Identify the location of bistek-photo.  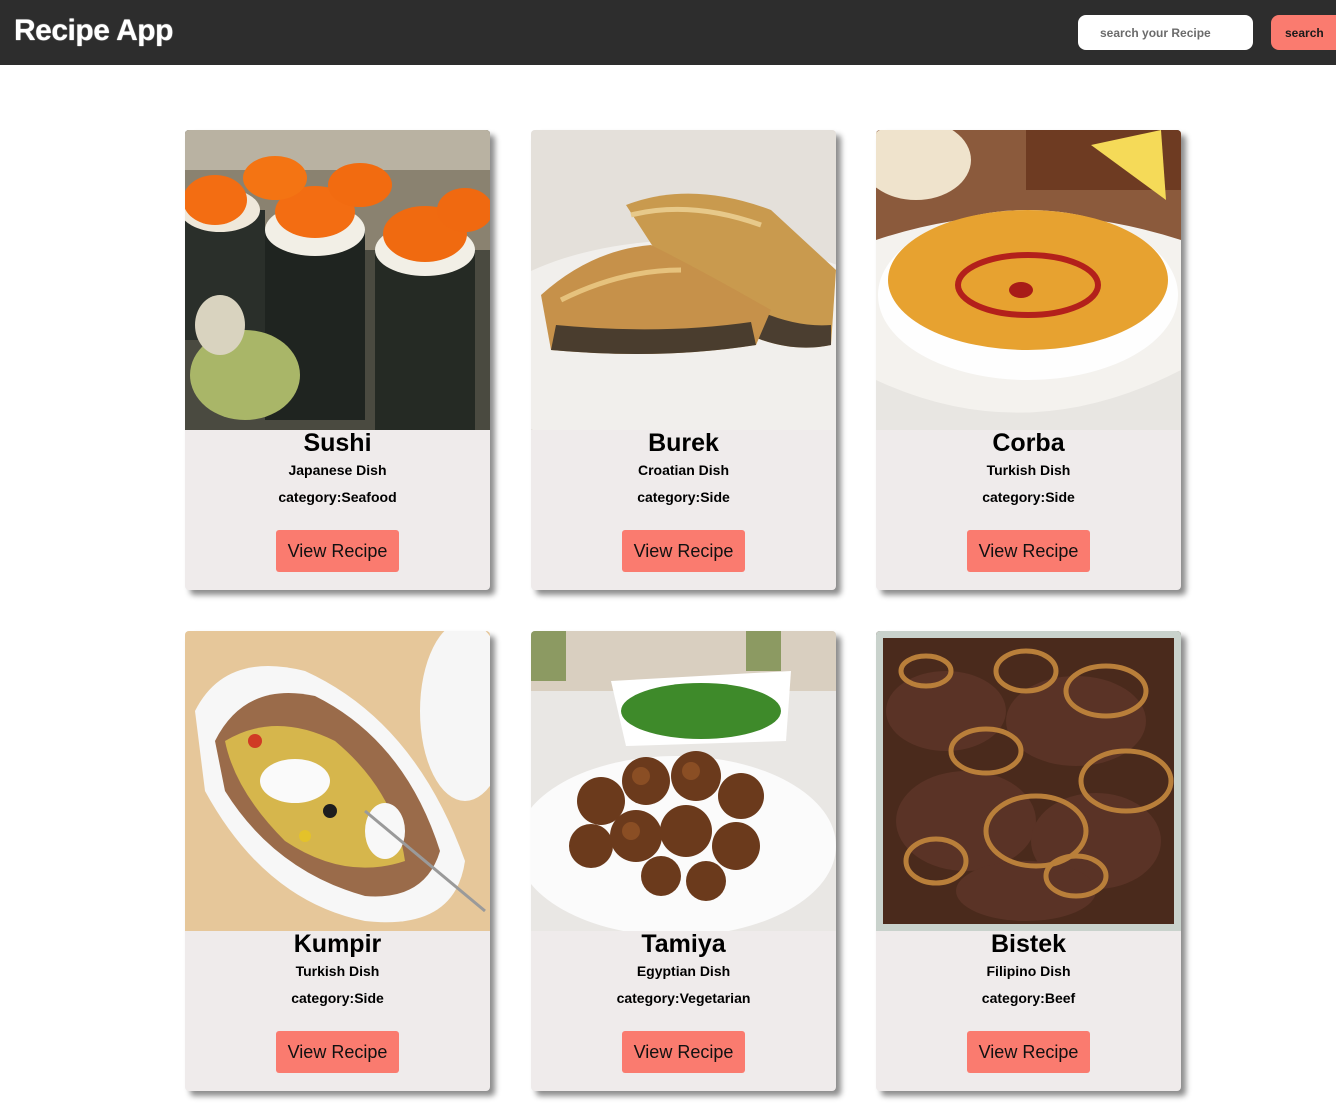
(1028, 781).